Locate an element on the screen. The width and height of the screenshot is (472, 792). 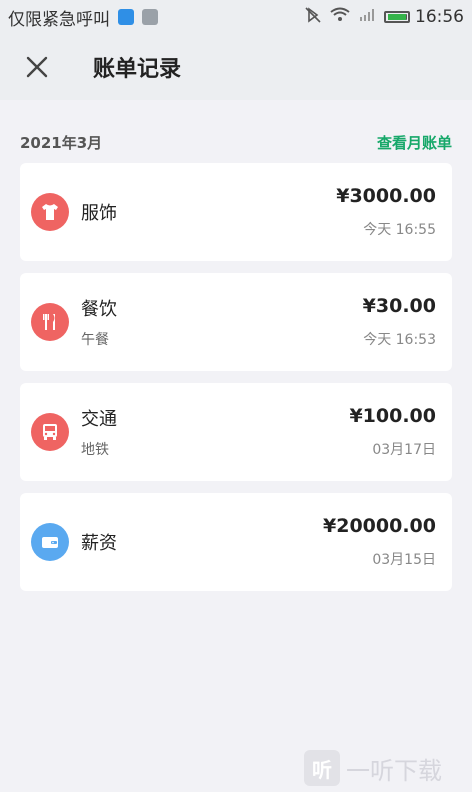
transaction-card: 服饰 ¥3000.00 今天 16:55 is located at coordinates (236, 212).